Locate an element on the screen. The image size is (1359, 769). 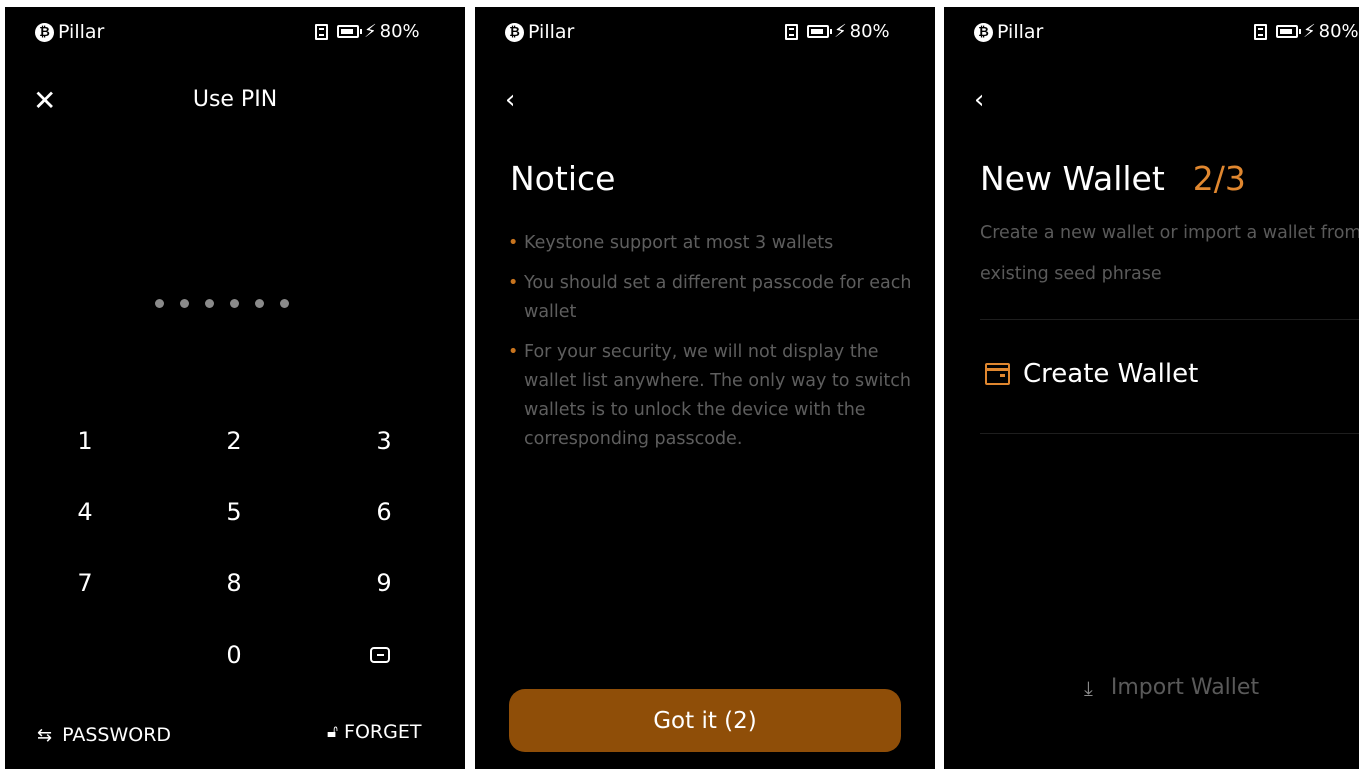
keypad-key-8: 8 is located at coordinates (234, 583).